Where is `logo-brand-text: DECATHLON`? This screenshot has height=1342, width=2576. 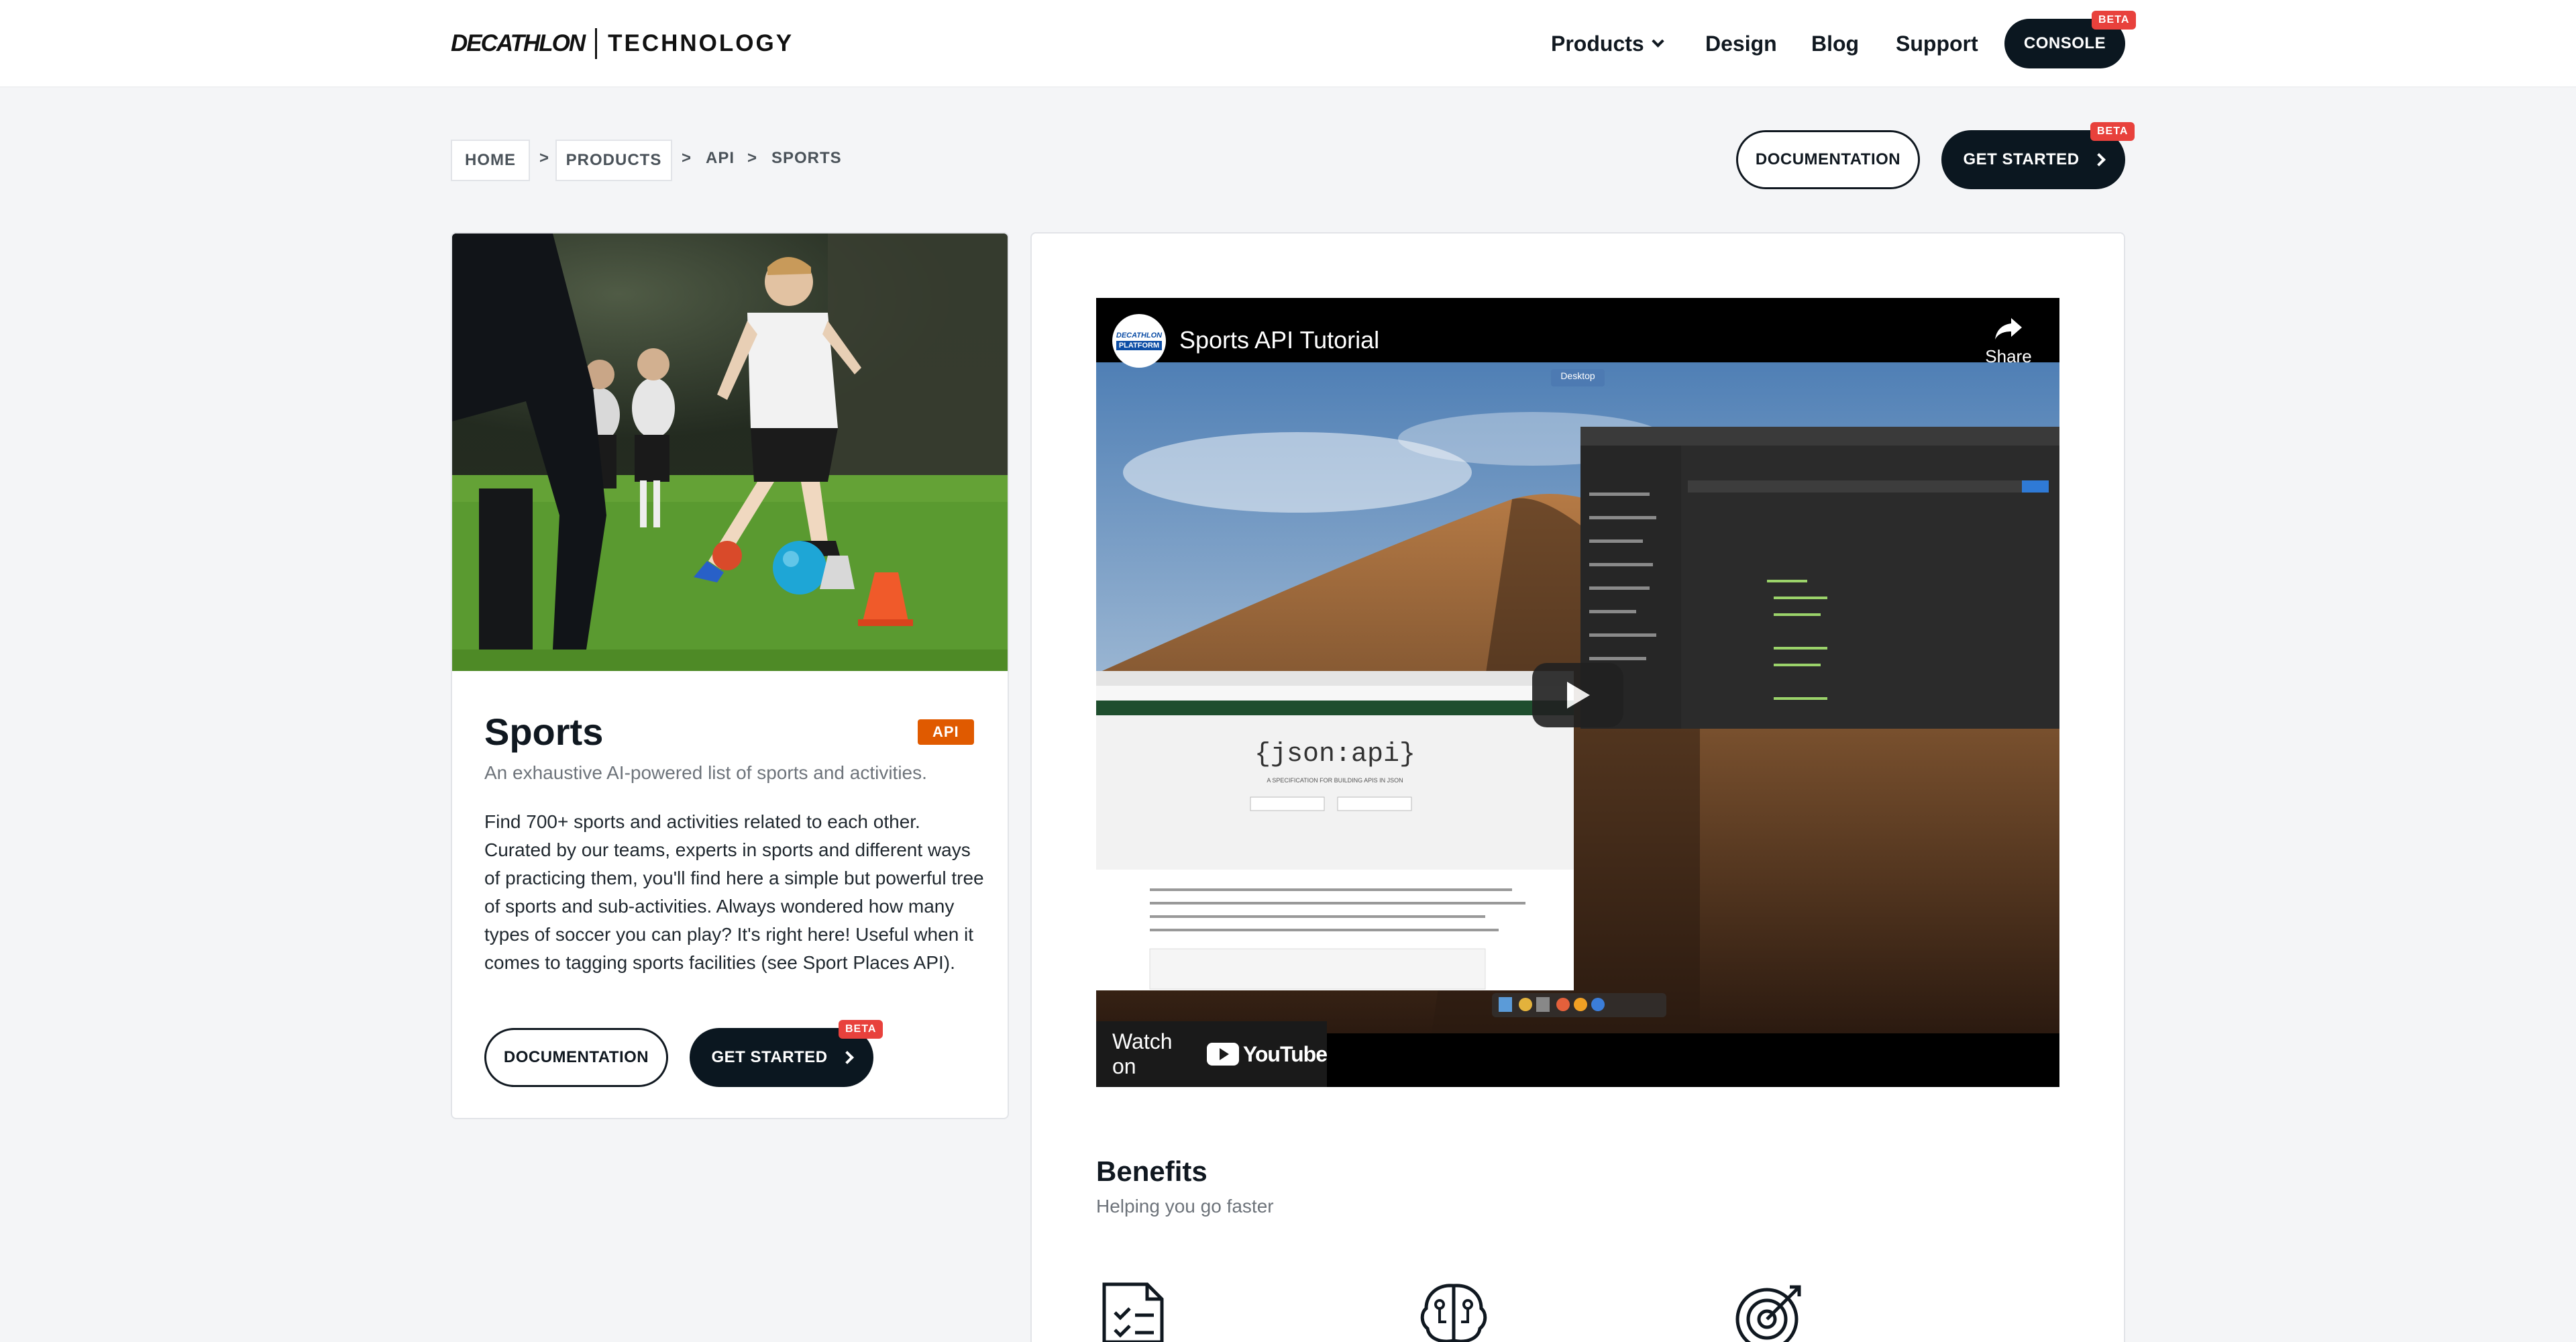
logo-brand-text: DECATHLON is located at coordinates (518, 43).